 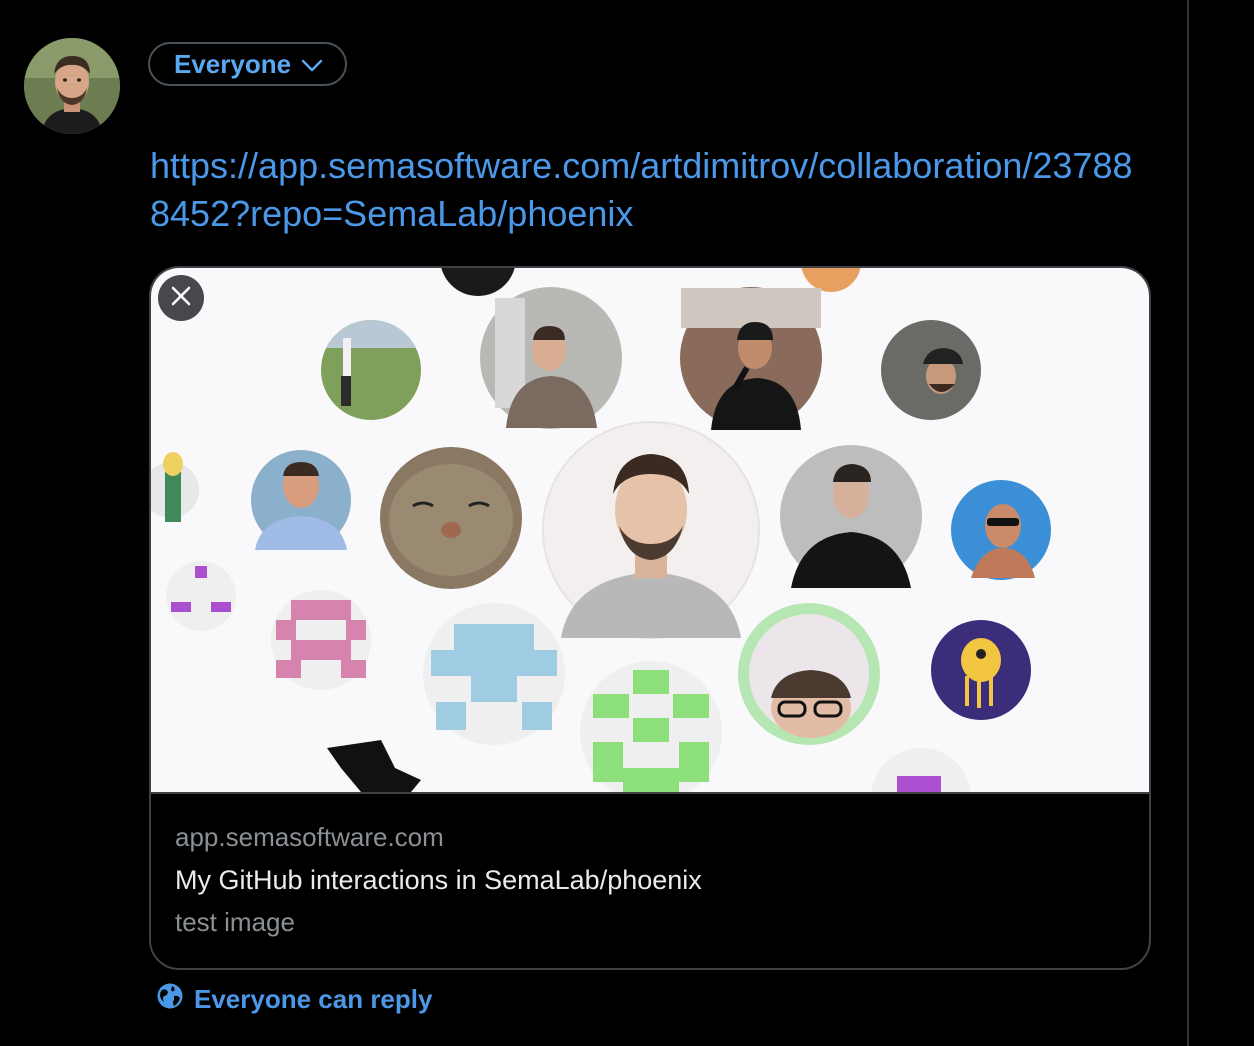 What do you see at coordinates (313, 999) in the screenshot?
I see `reply-setting-label: Everyone can reply` at bounding box center [313, 999].